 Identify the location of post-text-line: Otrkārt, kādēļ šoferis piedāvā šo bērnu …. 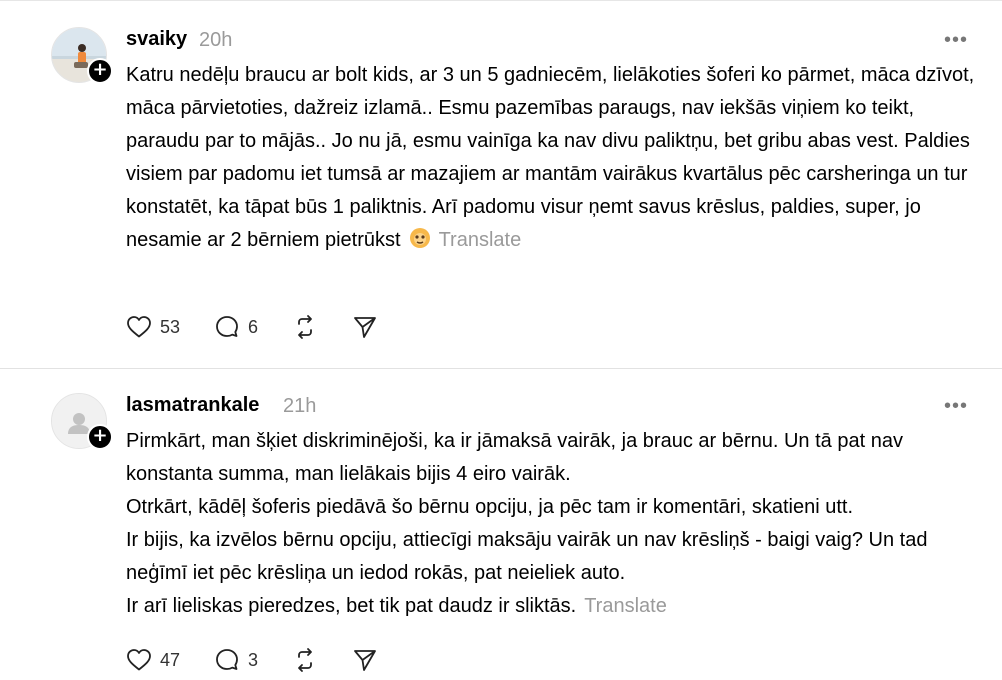
(490, 507).